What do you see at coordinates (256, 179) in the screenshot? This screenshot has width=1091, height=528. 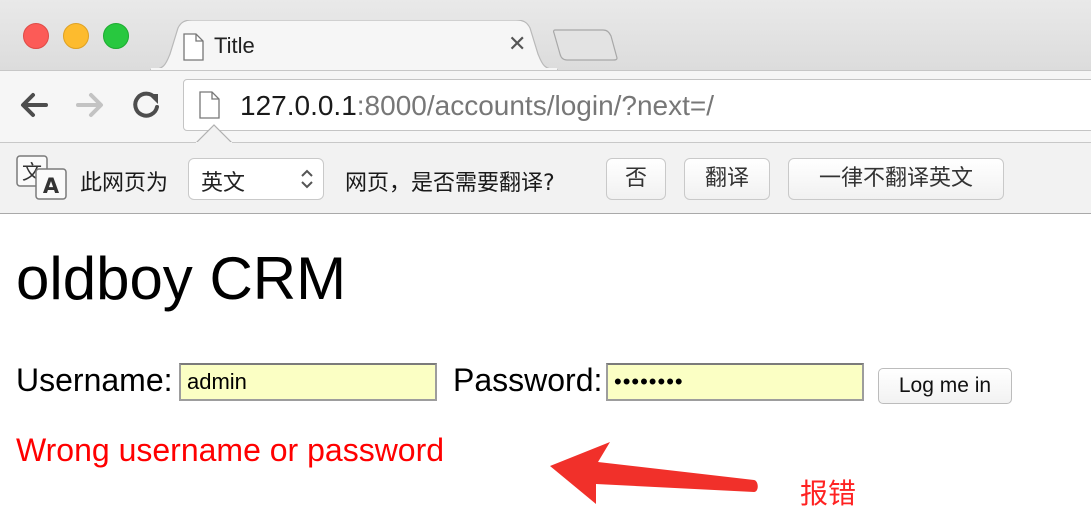 I see `language-select: 英文` at bounding box center [256, 179].